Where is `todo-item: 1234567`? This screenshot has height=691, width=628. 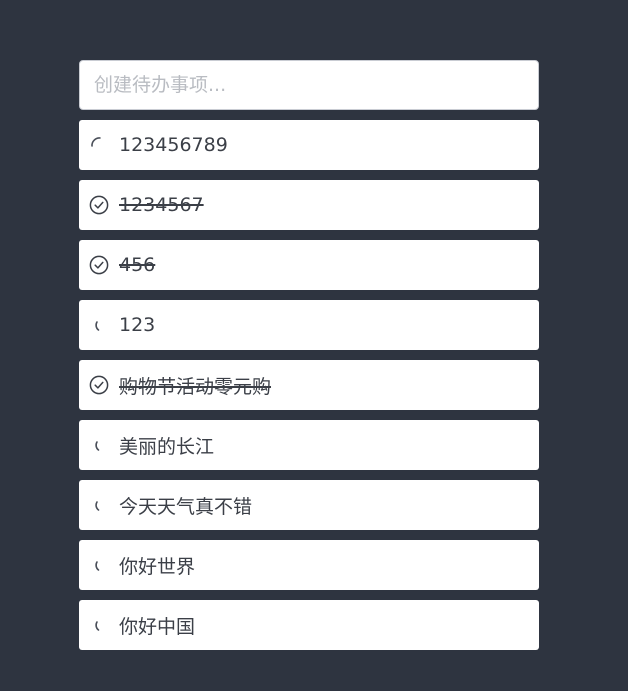
todo-item: 1234567 is located at coordinates (309, 205).